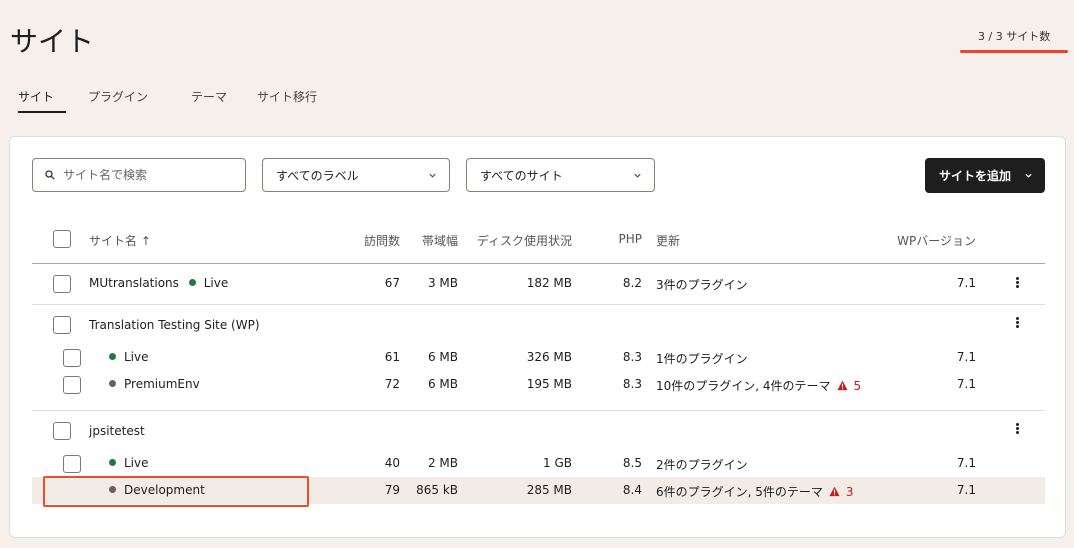  Describe the element at coordinates (849, 386) in the screenshot. I see `vulnerability-warning: 5` at that location.